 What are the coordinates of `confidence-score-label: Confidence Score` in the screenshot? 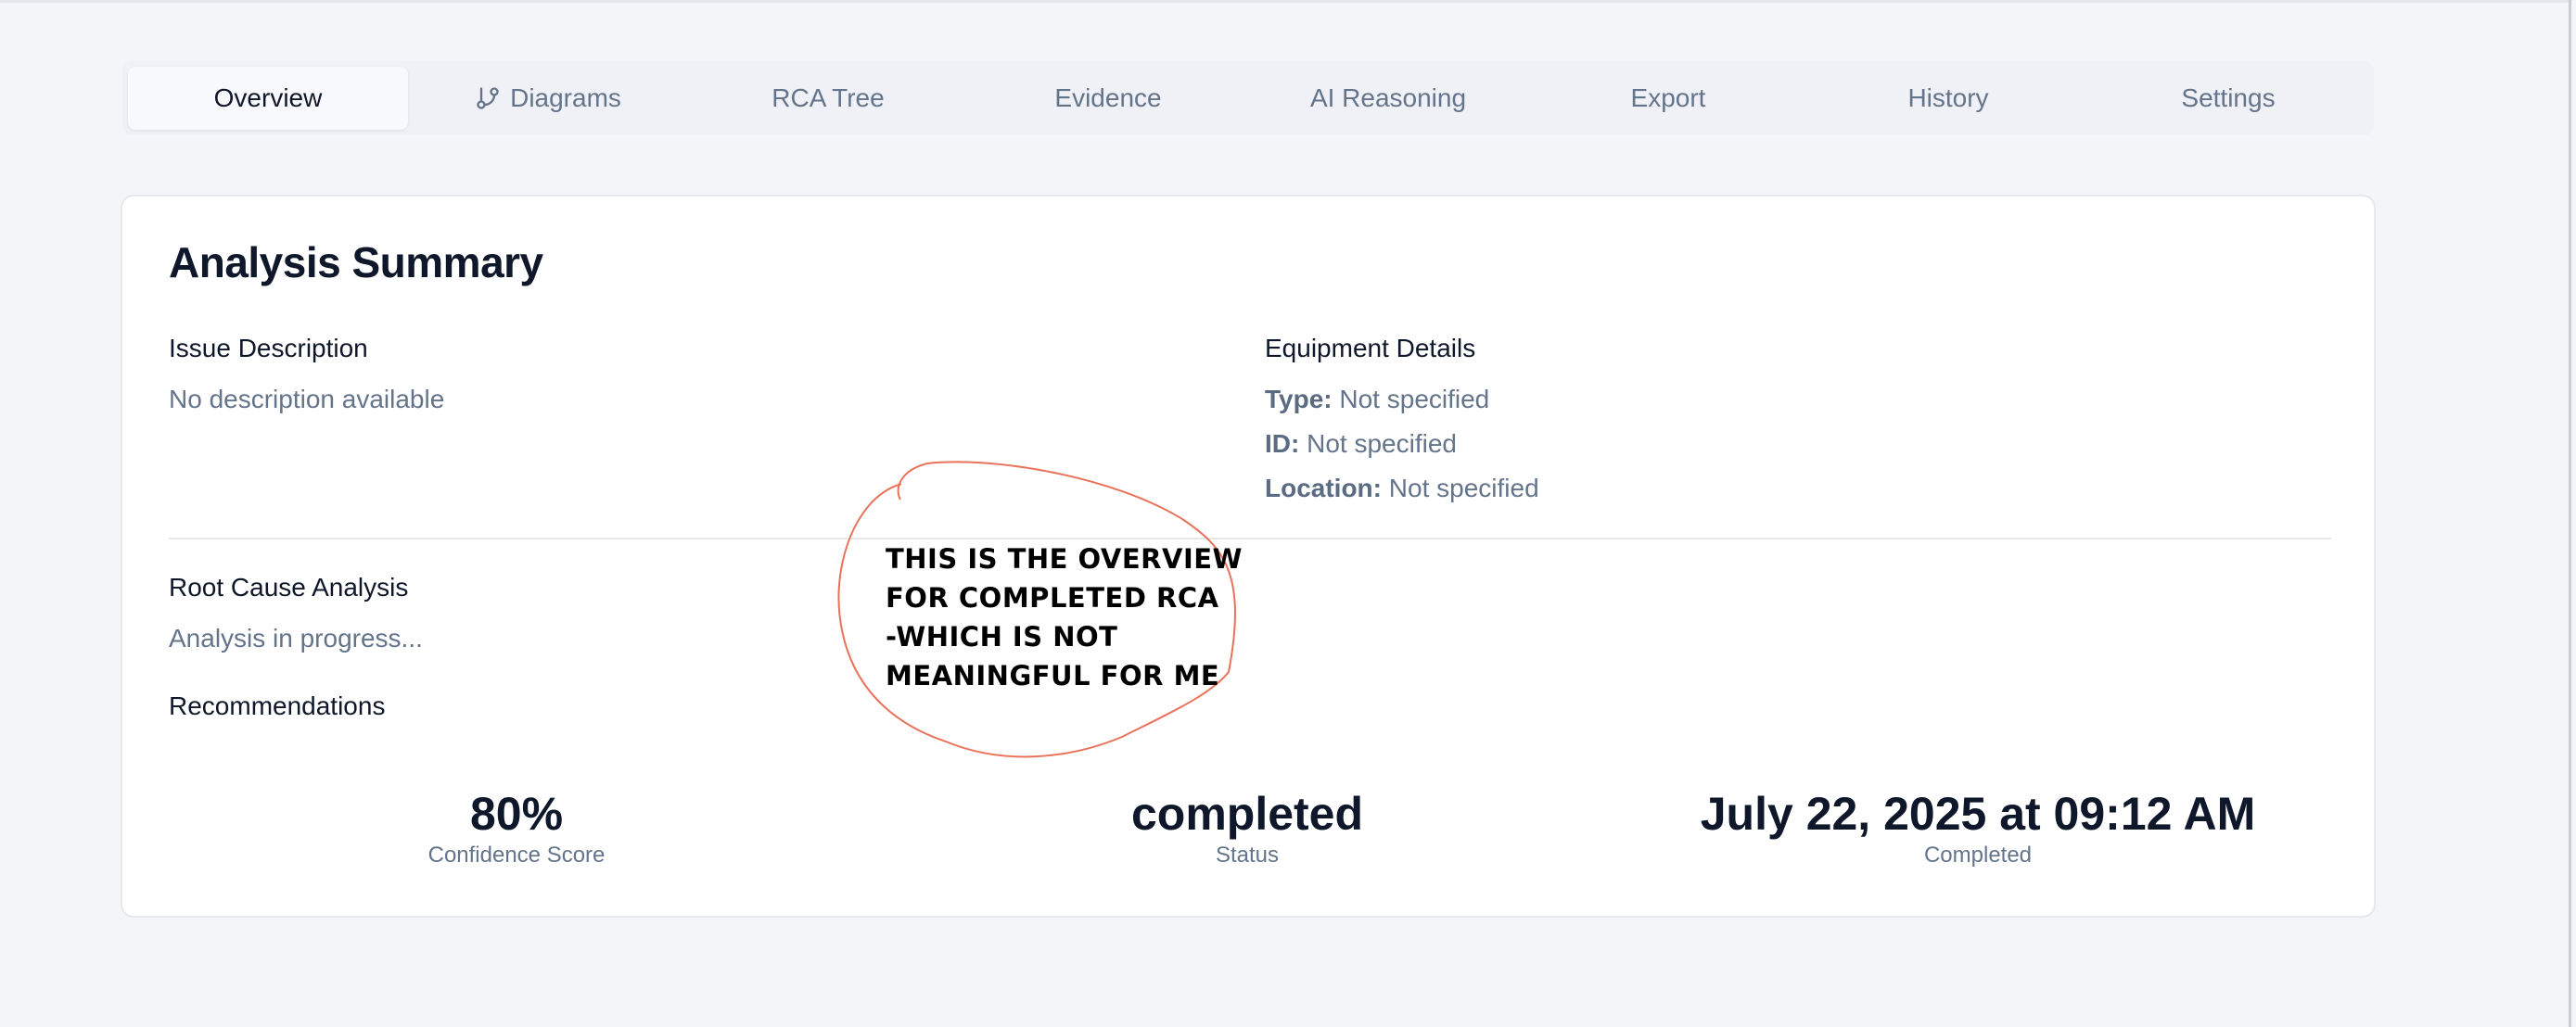 It's located at (516, 855).